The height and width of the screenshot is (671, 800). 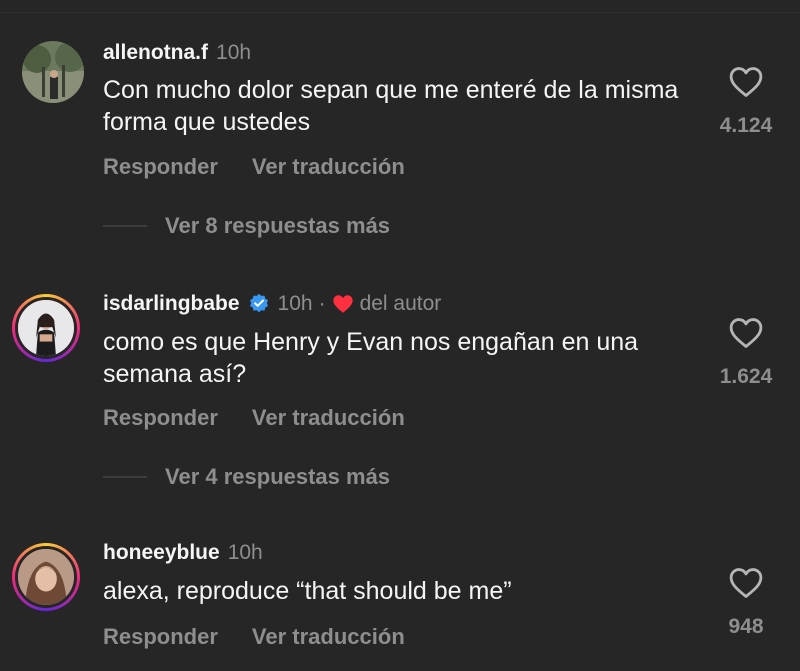 What do you see at coordinates (160, 637) in the screenshot?
I see `reply-button: Responder` at bounding box center [160, 637].